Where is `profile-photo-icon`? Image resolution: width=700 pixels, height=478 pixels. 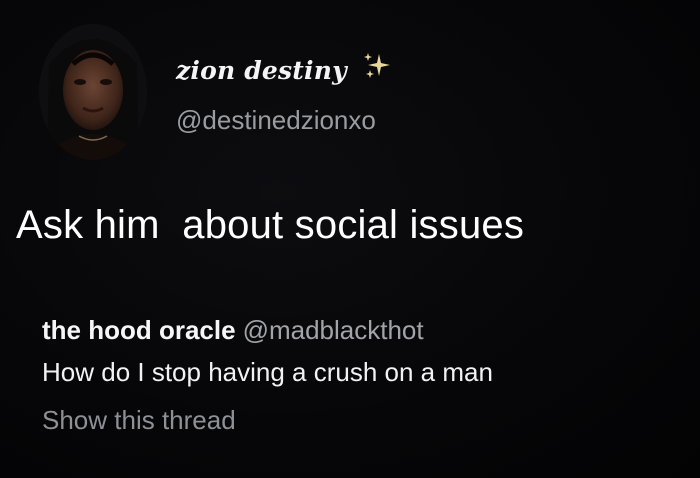 profile-photo-icon is located at coordinates (93, 92).